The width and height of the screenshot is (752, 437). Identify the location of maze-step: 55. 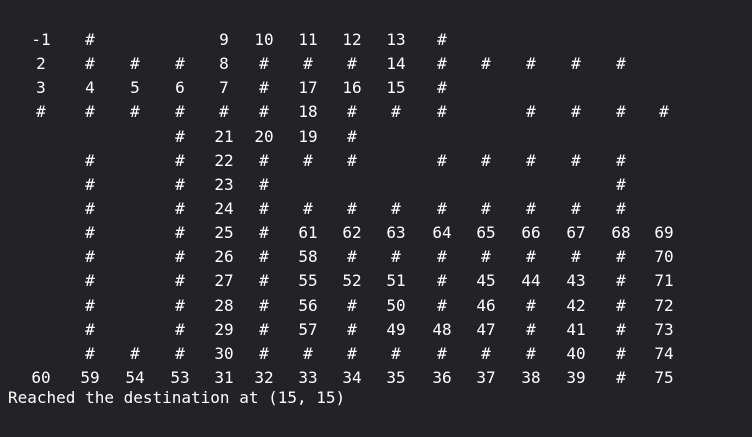
(308, 281).